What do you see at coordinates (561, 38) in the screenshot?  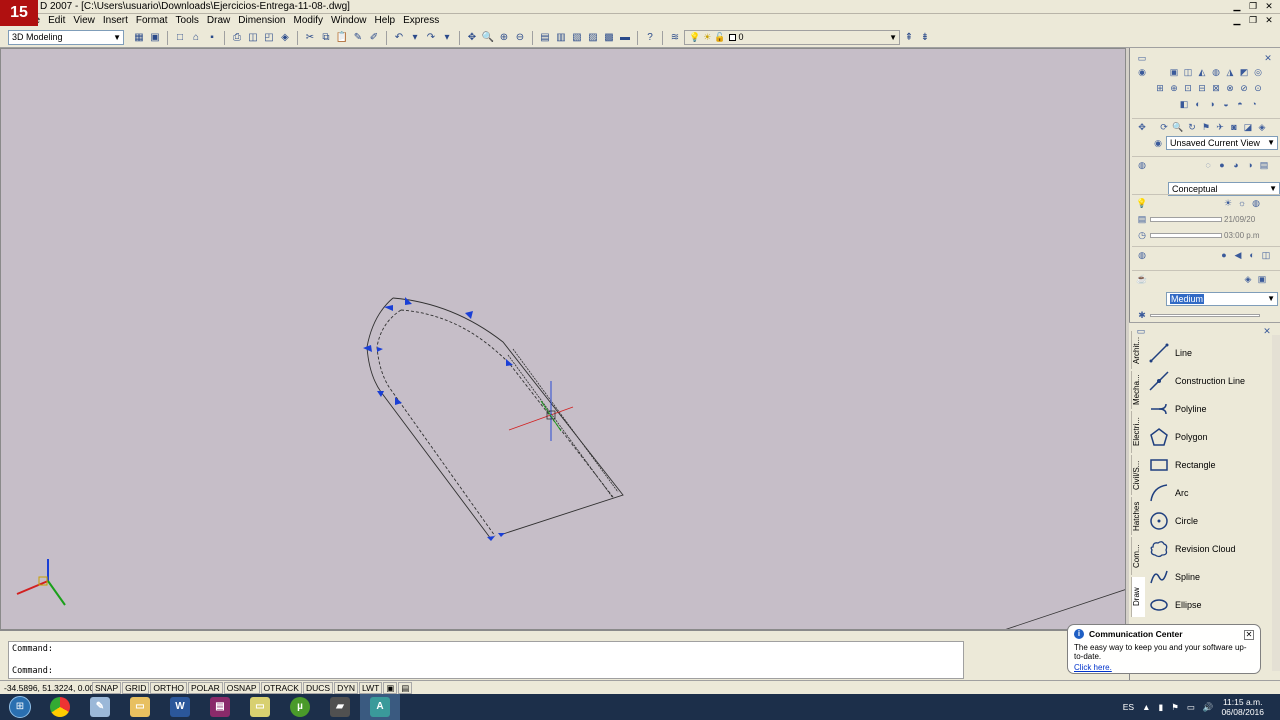 I see `design-center-icon: ▥` at bounding box center [561, 38].